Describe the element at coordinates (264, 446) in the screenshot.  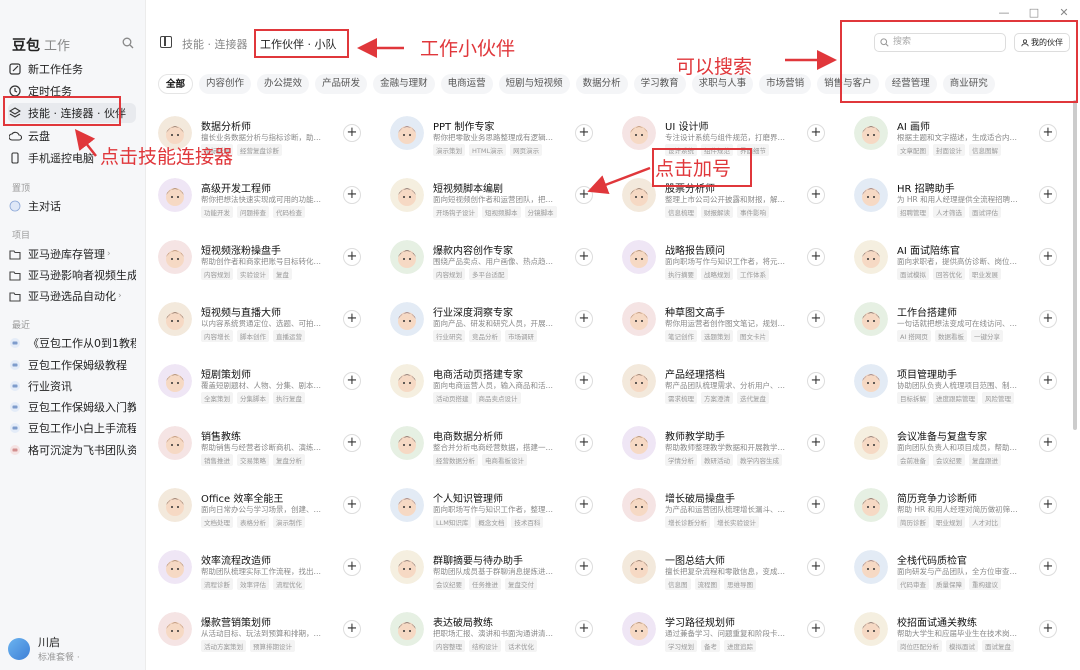
I see `partner-card: 销售教练 帮助销售与经营者诊断商机、演练… 销售推进 交易策略 复盘分析 +` at that location.